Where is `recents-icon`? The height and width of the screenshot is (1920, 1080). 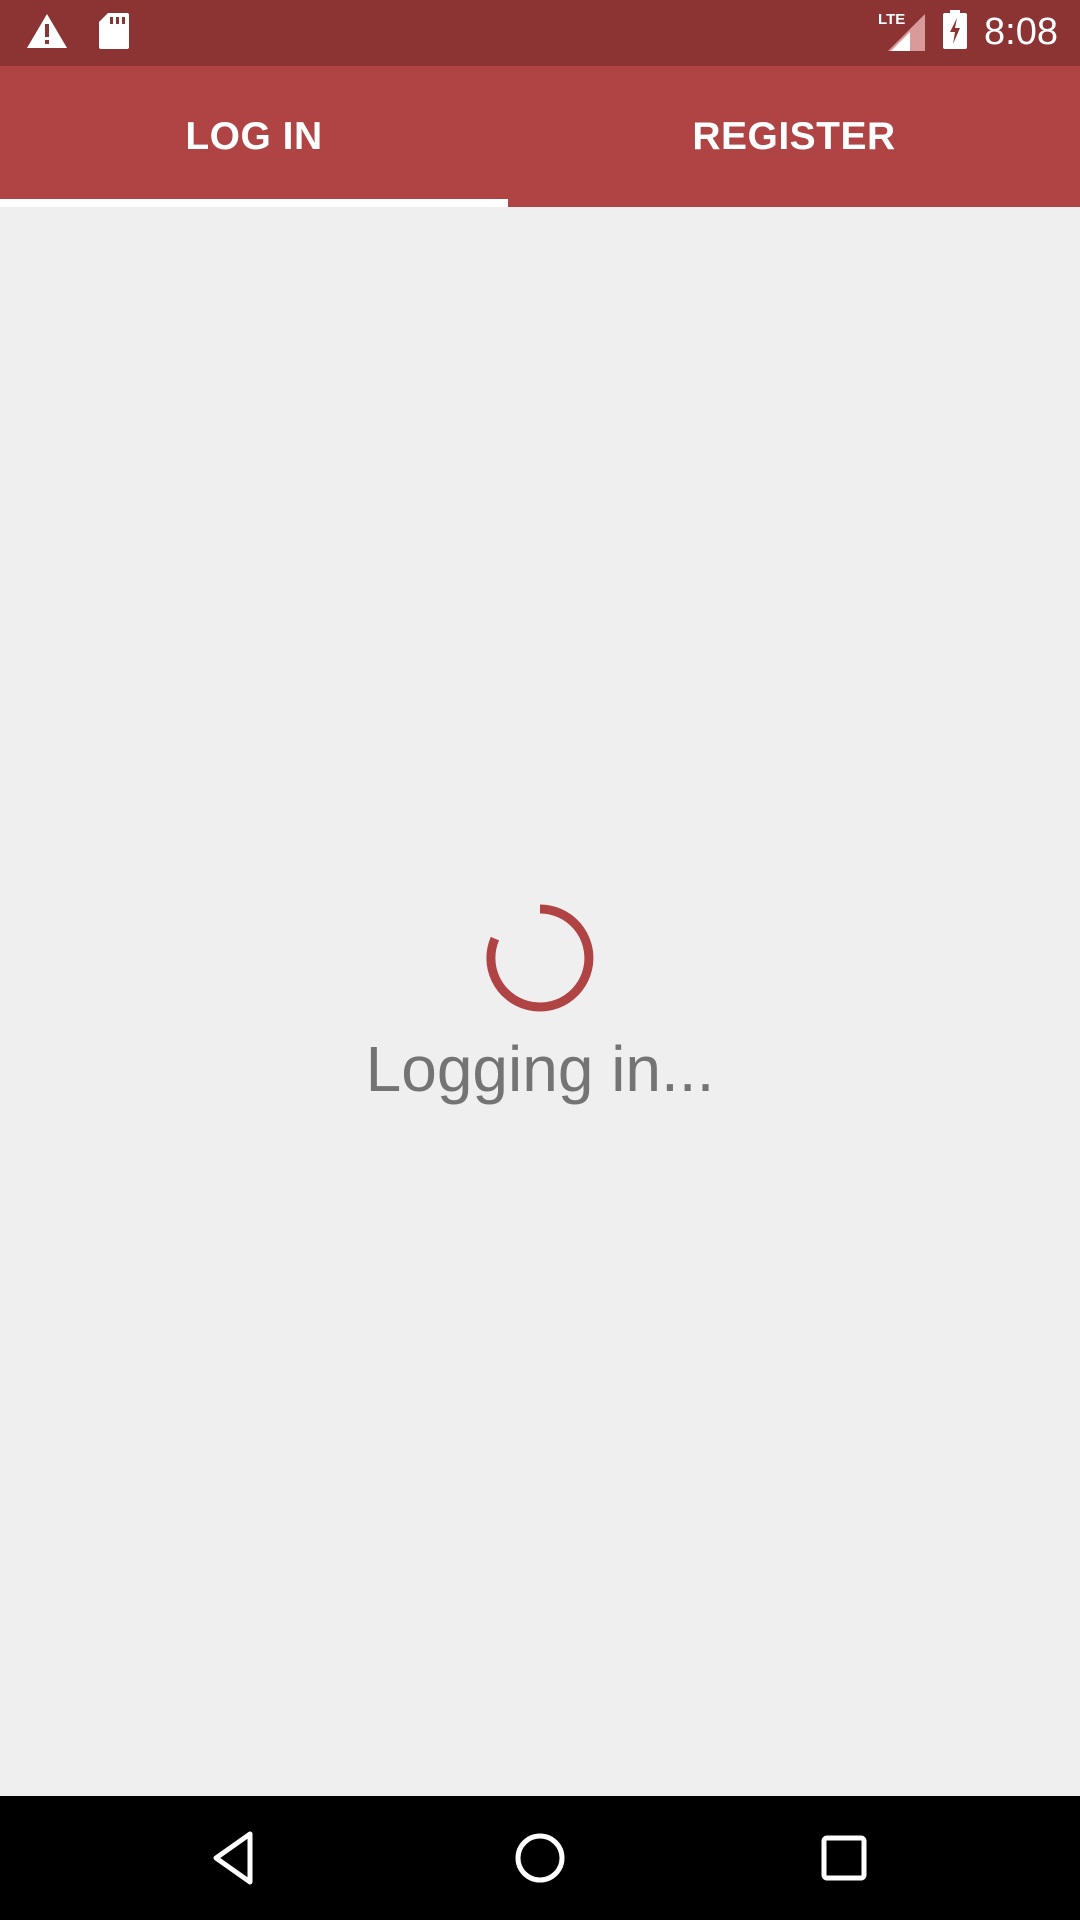
recents-icon is located at coordinates (844, 1864).